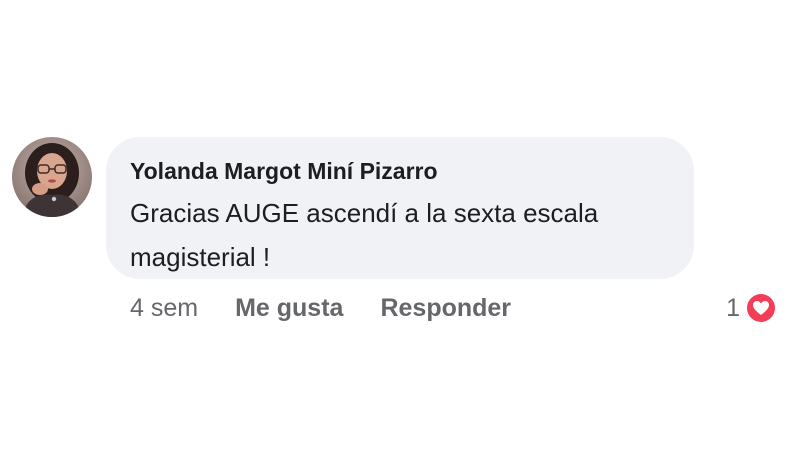 The height and width of the screenshot is (458, 792). I want to click on reply-button: Responder, so click(445, 308).